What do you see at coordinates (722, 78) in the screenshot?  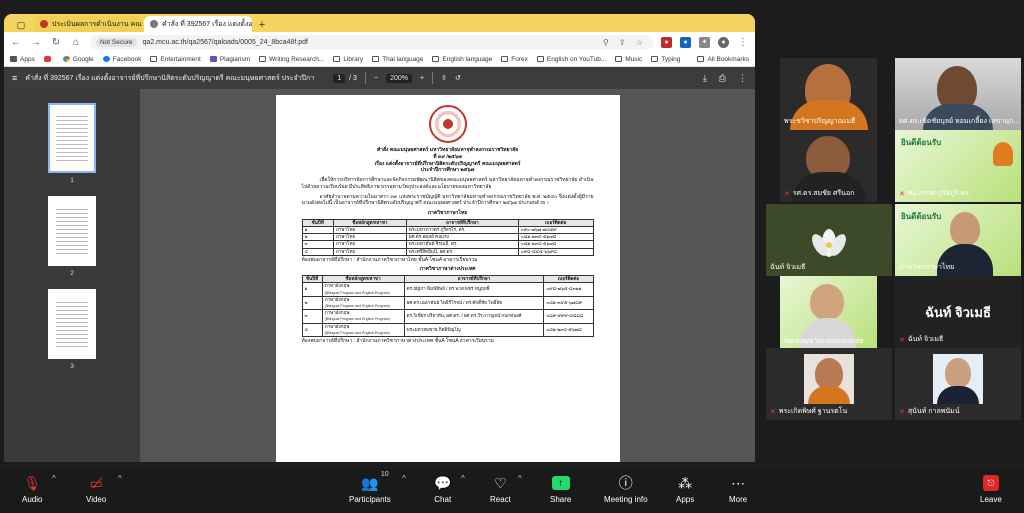 I see `print-icon: ⎙` at bounding box center [722, 78].